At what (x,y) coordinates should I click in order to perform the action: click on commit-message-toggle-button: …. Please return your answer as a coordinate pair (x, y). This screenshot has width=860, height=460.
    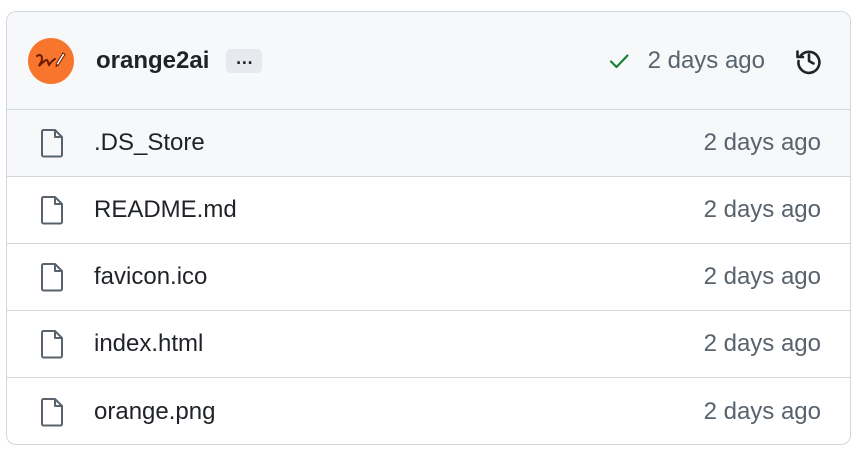
    Looking at the image, I should click on (244, 60).